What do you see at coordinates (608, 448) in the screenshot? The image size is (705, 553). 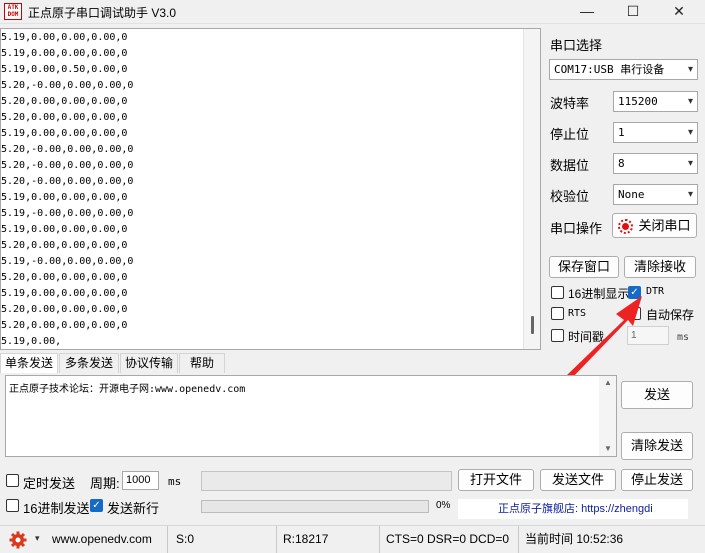 I see `scroll-down-icon: ▼` at bounding box center [608, 448].